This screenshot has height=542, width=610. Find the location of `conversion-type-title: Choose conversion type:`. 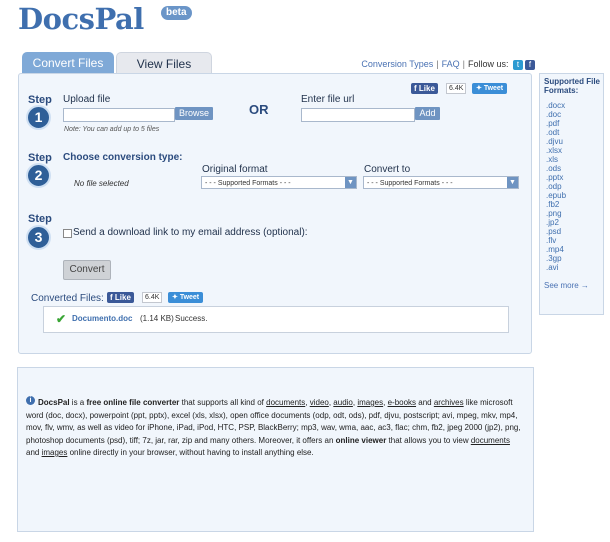

conversion-type-title: Choose conversion type: is located at coordinates (123, 157).